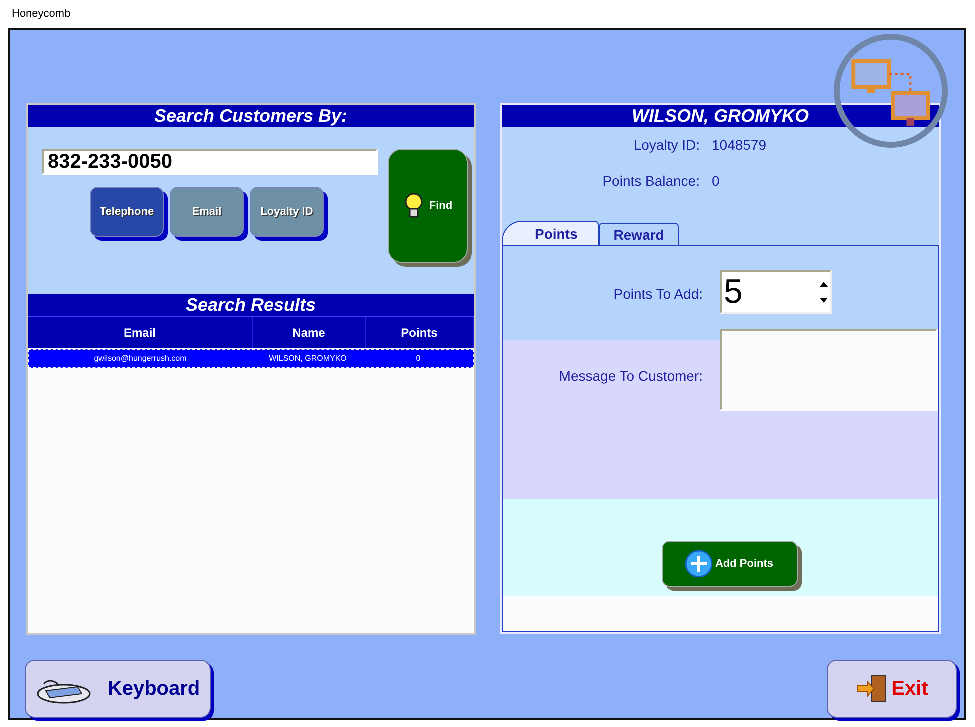  I want to click on plus-icon, so click(699, 564).